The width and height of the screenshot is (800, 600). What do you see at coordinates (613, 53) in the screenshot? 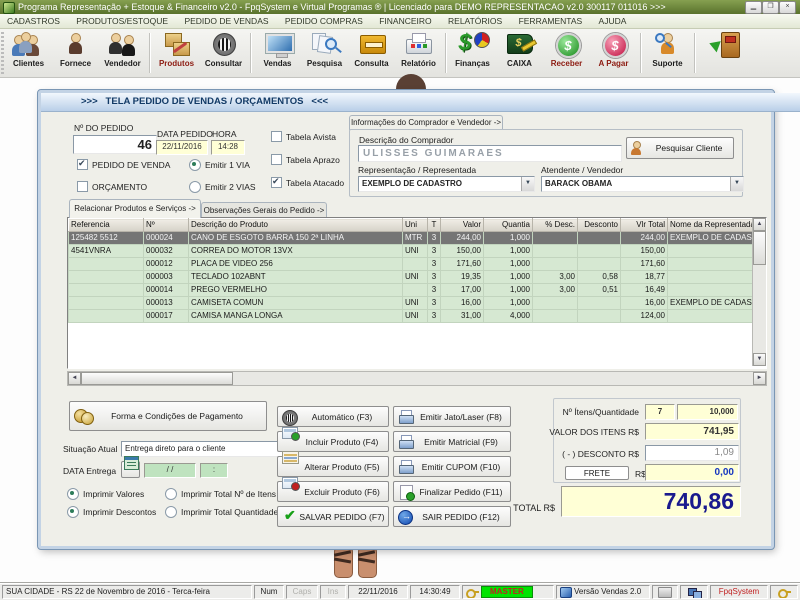
I see `toolbar-item-a-pagar: A Pagar` at bounding box center [613, 53].